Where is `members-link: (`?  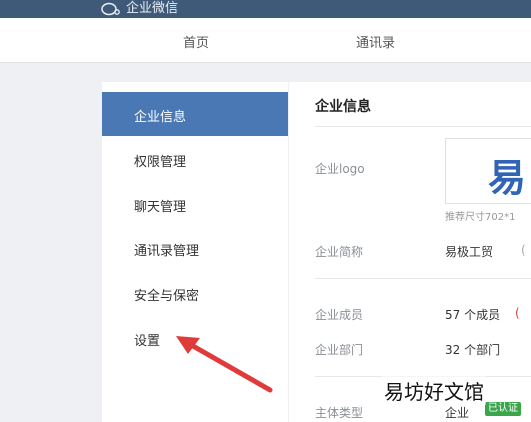
members-link: ( is located at coordinates (517, 313).